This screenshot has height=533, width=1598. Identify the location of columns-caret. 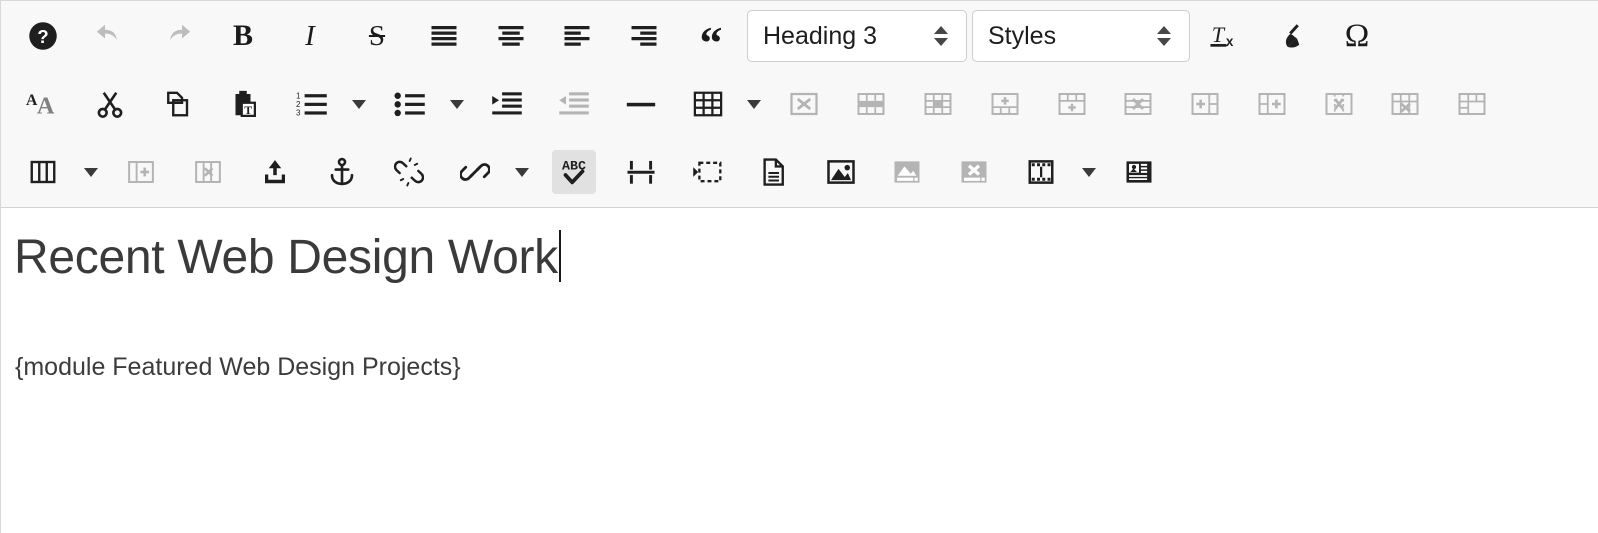
(91, 172).